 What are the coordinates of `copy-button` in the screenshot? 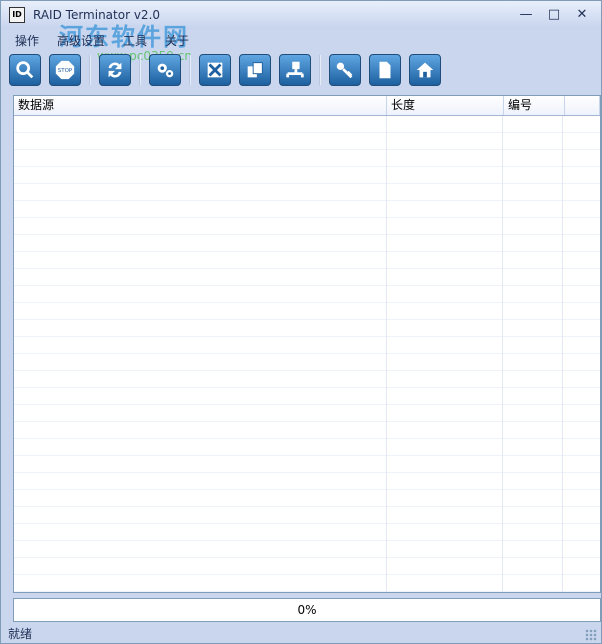 It's located at (255, 70).